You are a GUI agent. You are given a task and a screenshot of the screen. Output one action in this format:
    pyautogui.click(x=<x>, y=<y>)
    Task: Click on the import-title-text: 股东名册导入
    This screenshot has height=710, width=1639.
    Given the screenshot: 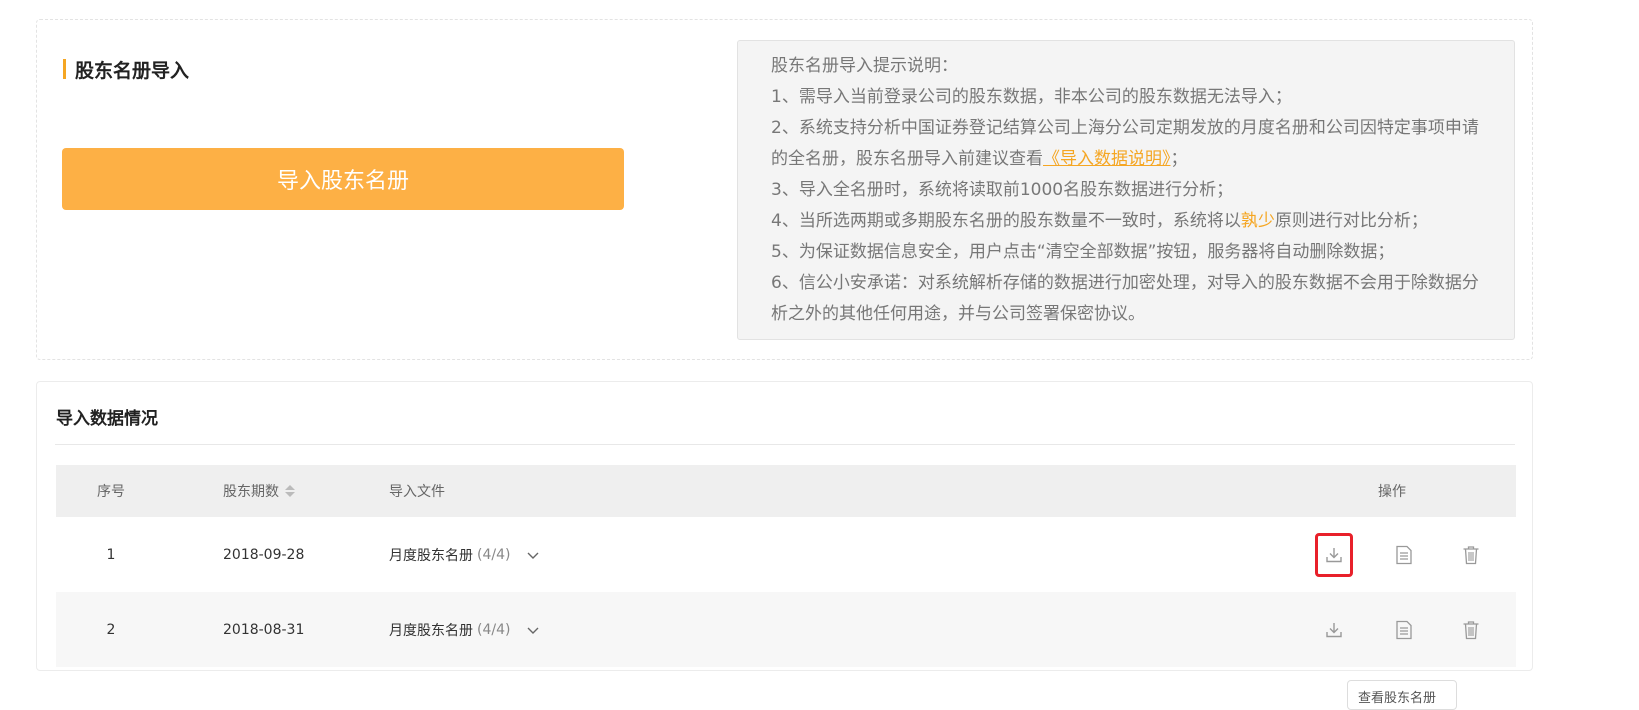 What is the action you would take?
    pyautogui.click(x=132, y=70)
    